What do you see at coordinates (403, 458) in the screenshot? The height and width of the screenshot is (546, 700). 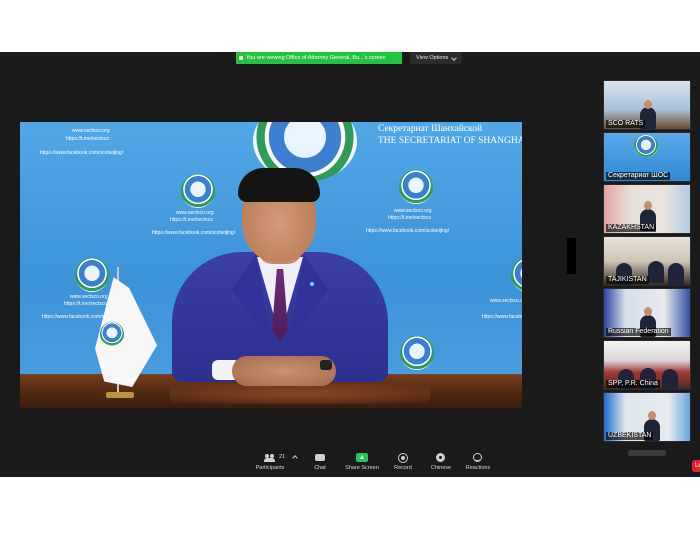 I see `record-icon` at bounding box center [403, 458].